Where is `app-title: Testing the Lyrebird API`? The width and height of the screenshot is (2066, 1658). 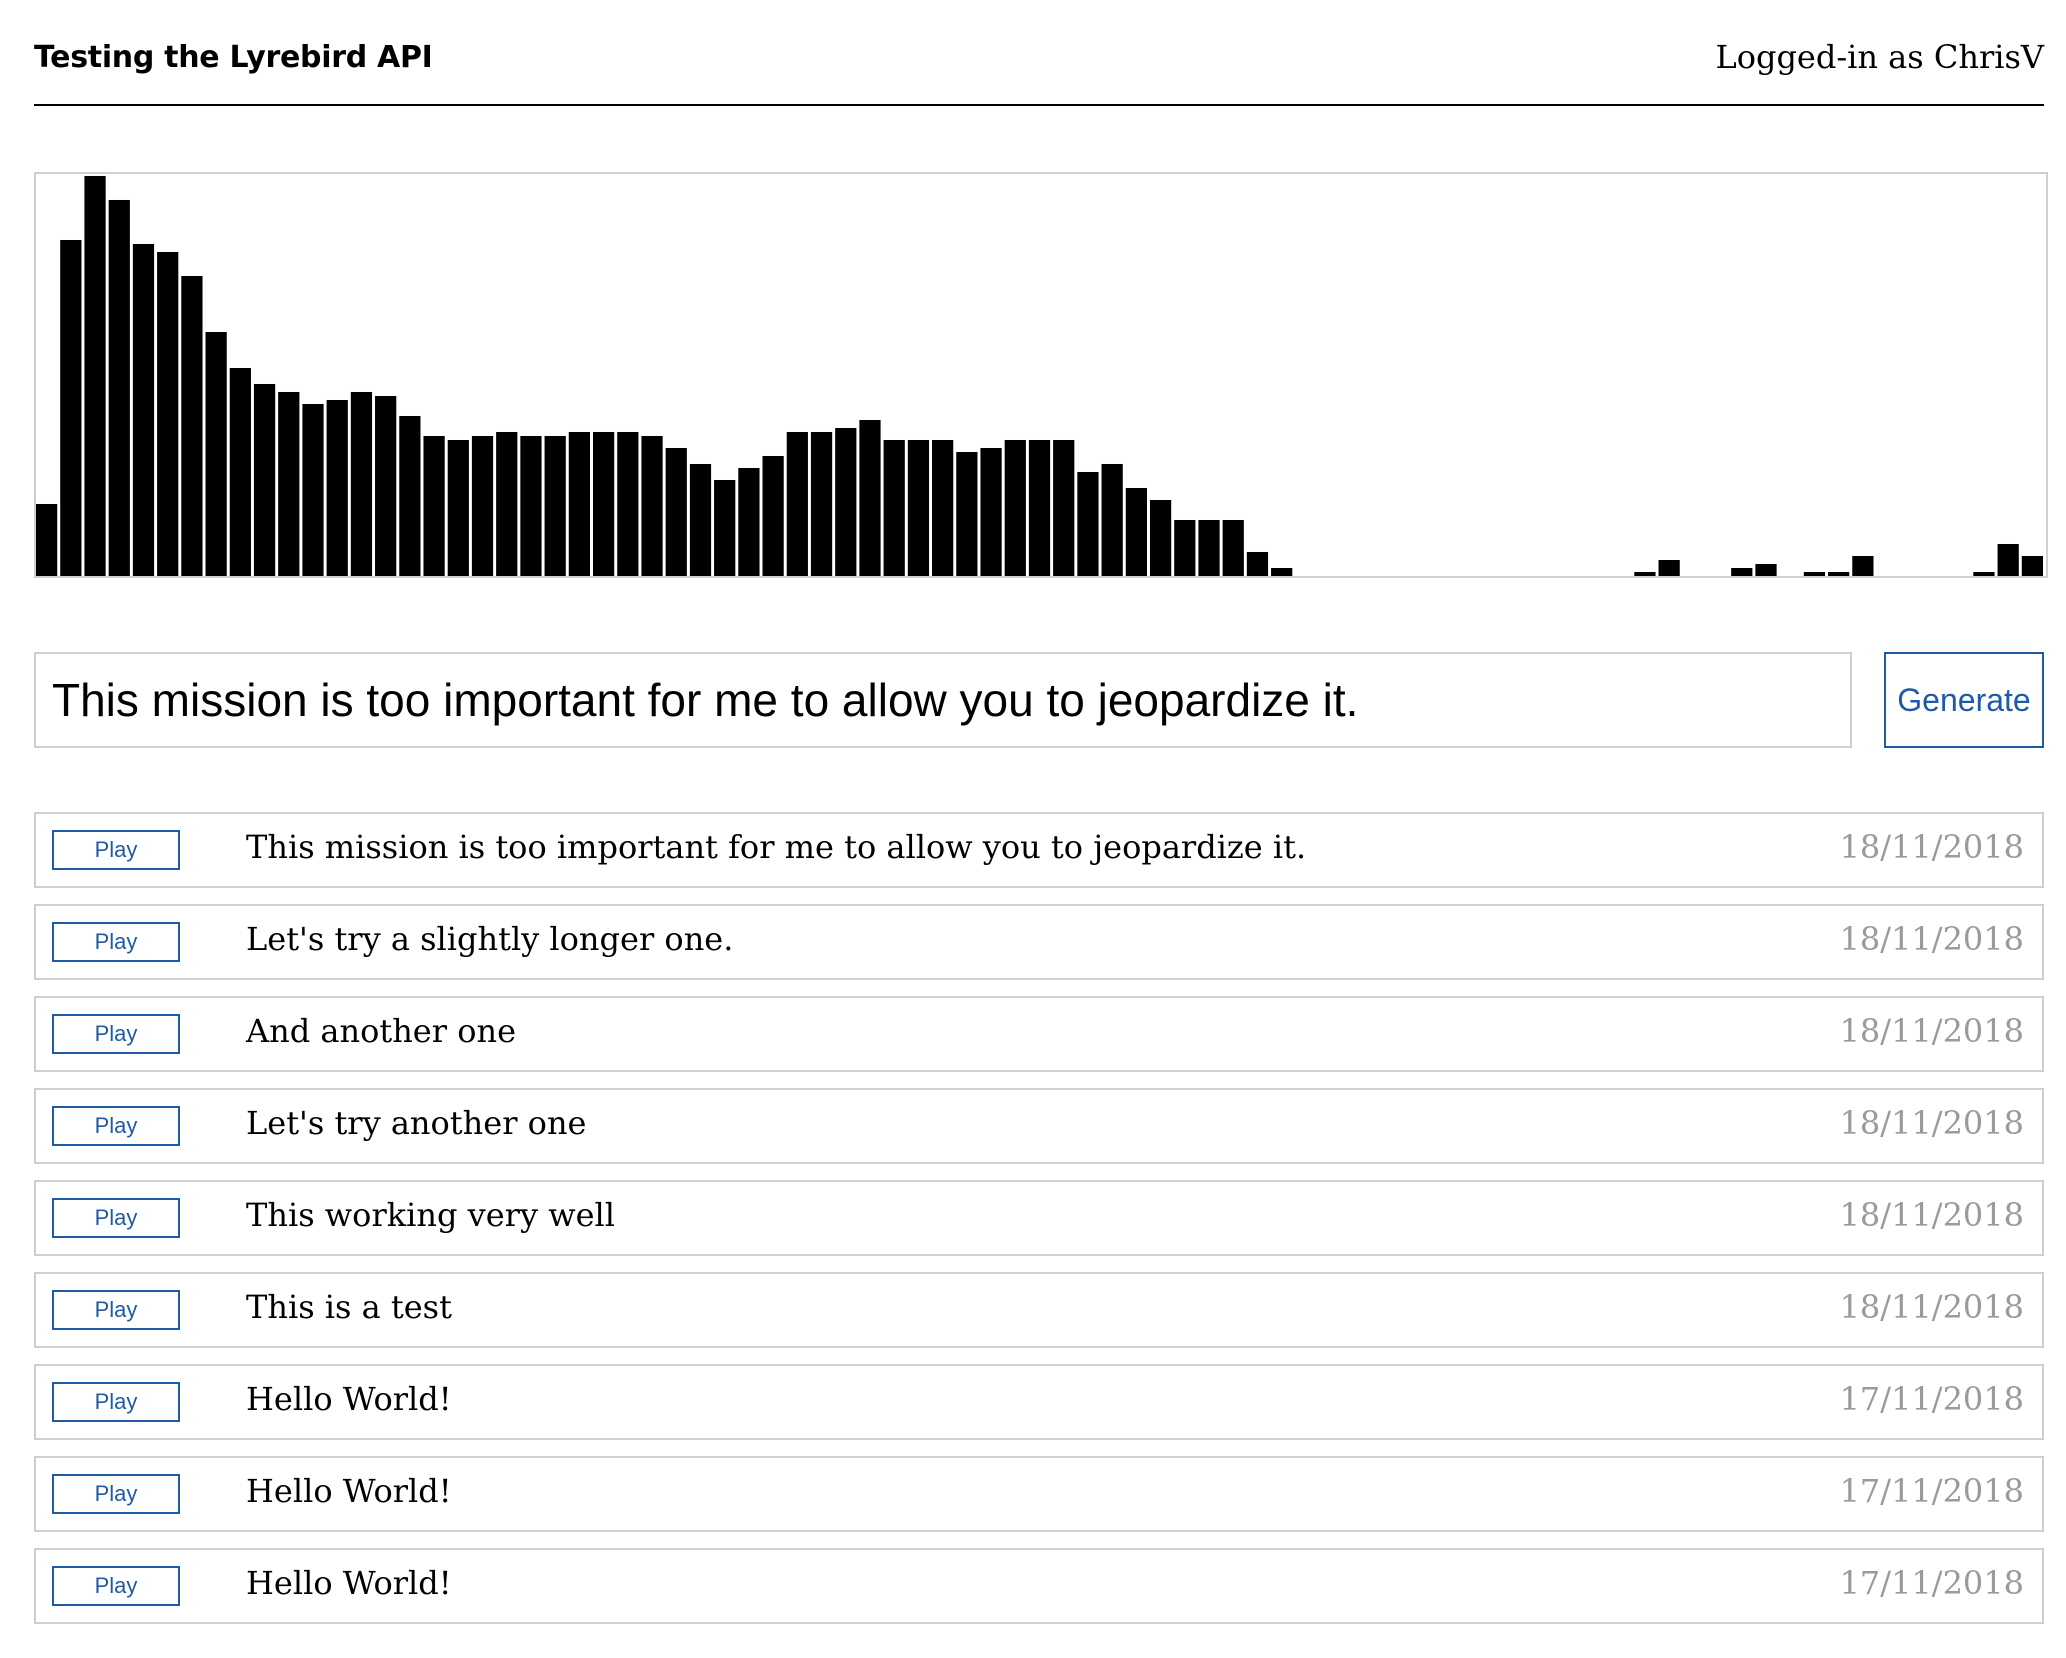 app-title: Testing the Lyrebird API is located at coordinates (233, 57).